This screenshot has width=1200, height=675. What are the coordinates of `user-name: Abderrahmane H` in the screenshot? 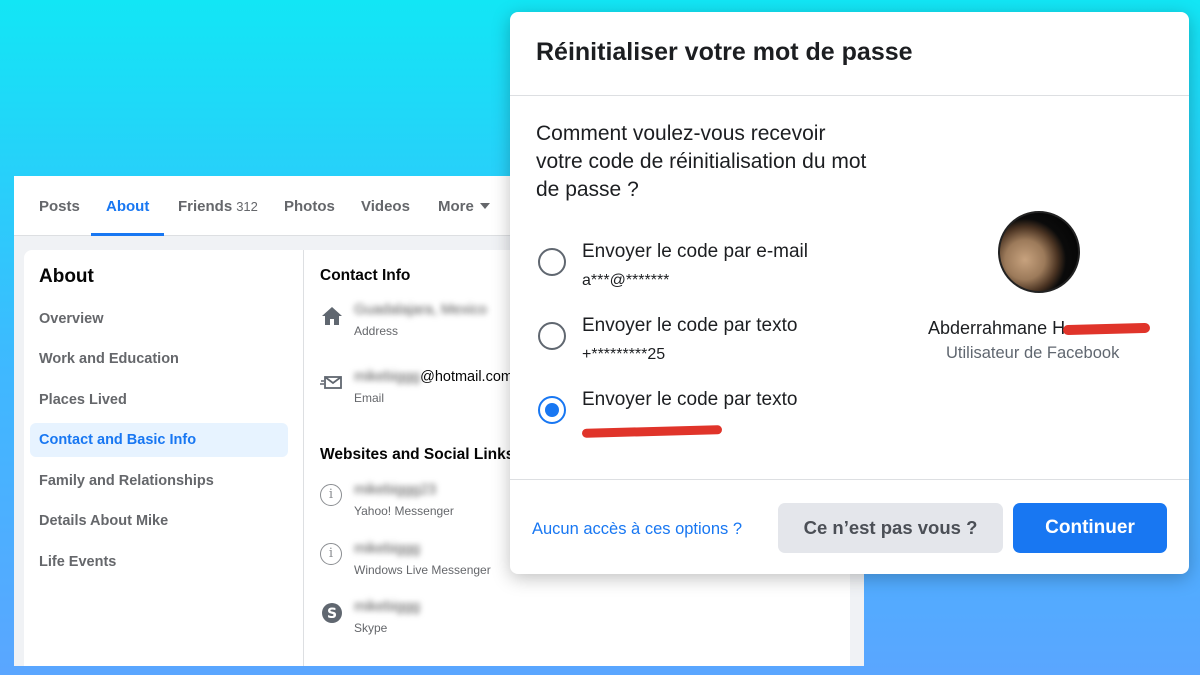 It's located at (996, 328).